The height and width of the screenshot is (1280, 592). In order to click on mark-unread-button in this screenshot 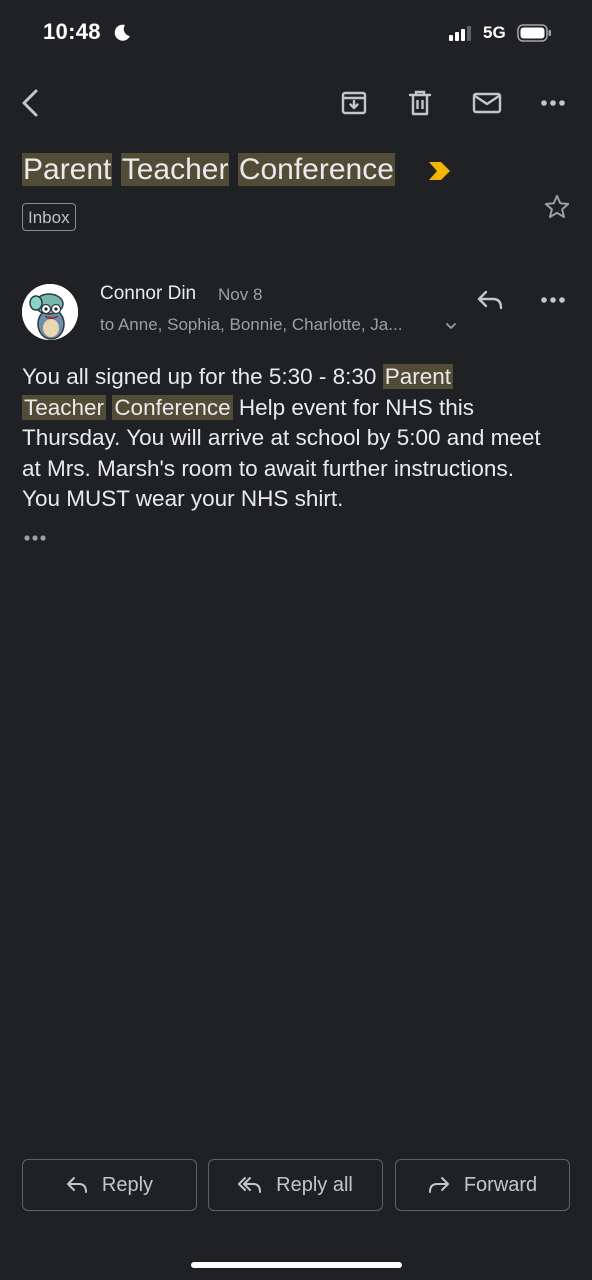, I will do `click(487, 103)`.